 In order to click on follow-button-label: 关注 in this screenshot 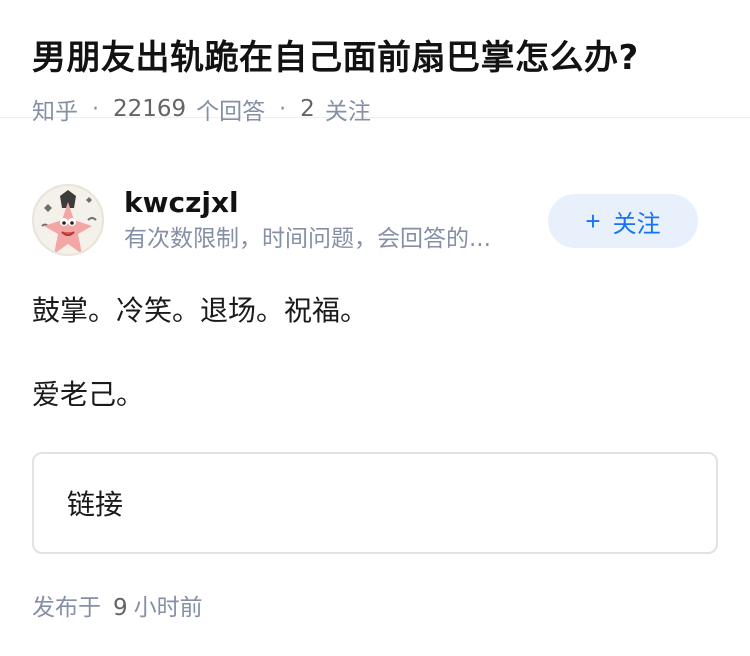, I will do `click(636, 224)`.